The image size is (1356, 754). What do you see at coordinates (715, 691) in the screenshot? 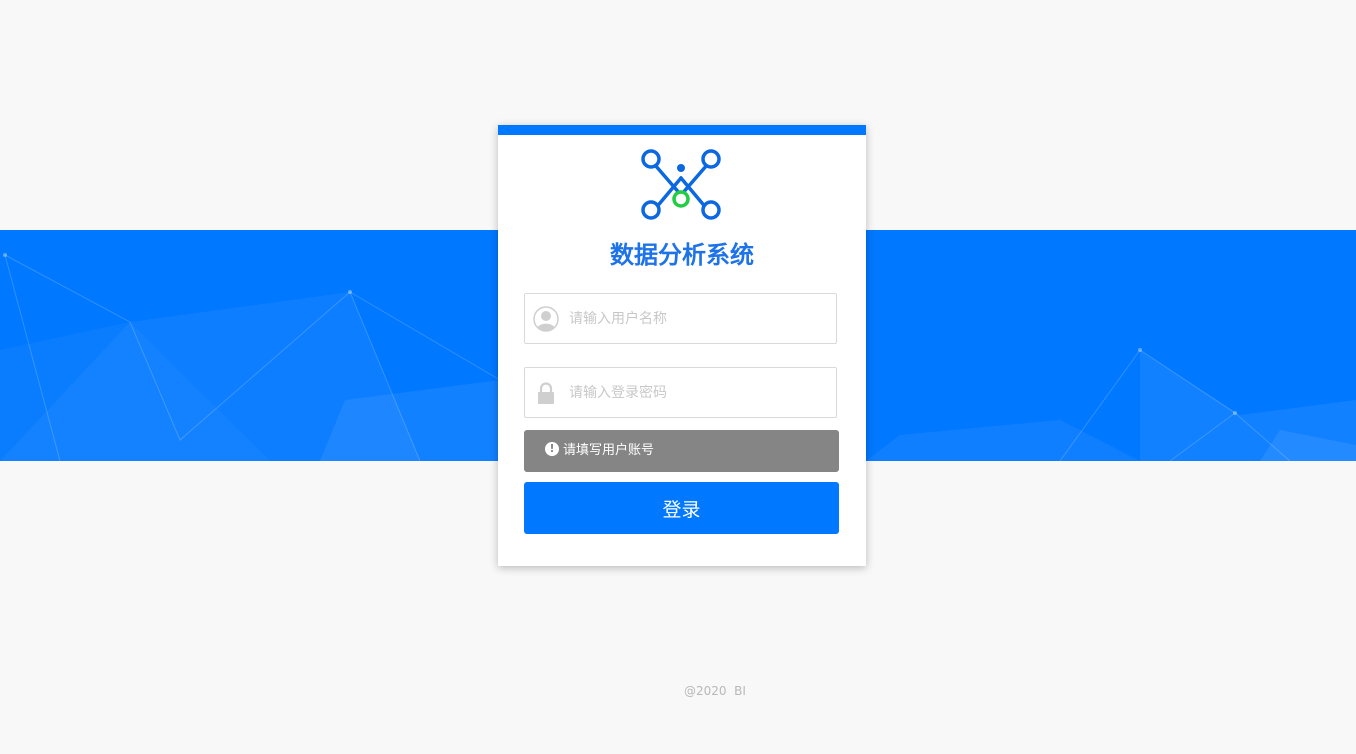
I see `footer-copyright: @2020 BI` at bounding box center [715, 691].